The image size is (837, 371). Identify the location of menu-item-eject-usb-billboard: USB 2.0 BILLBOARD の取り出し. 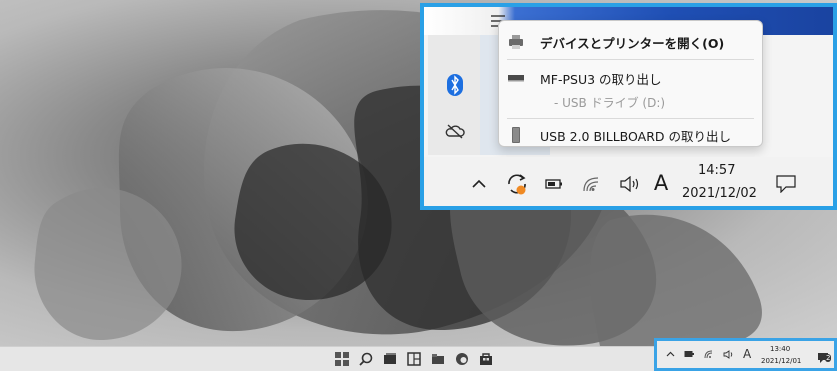
(630, 135).